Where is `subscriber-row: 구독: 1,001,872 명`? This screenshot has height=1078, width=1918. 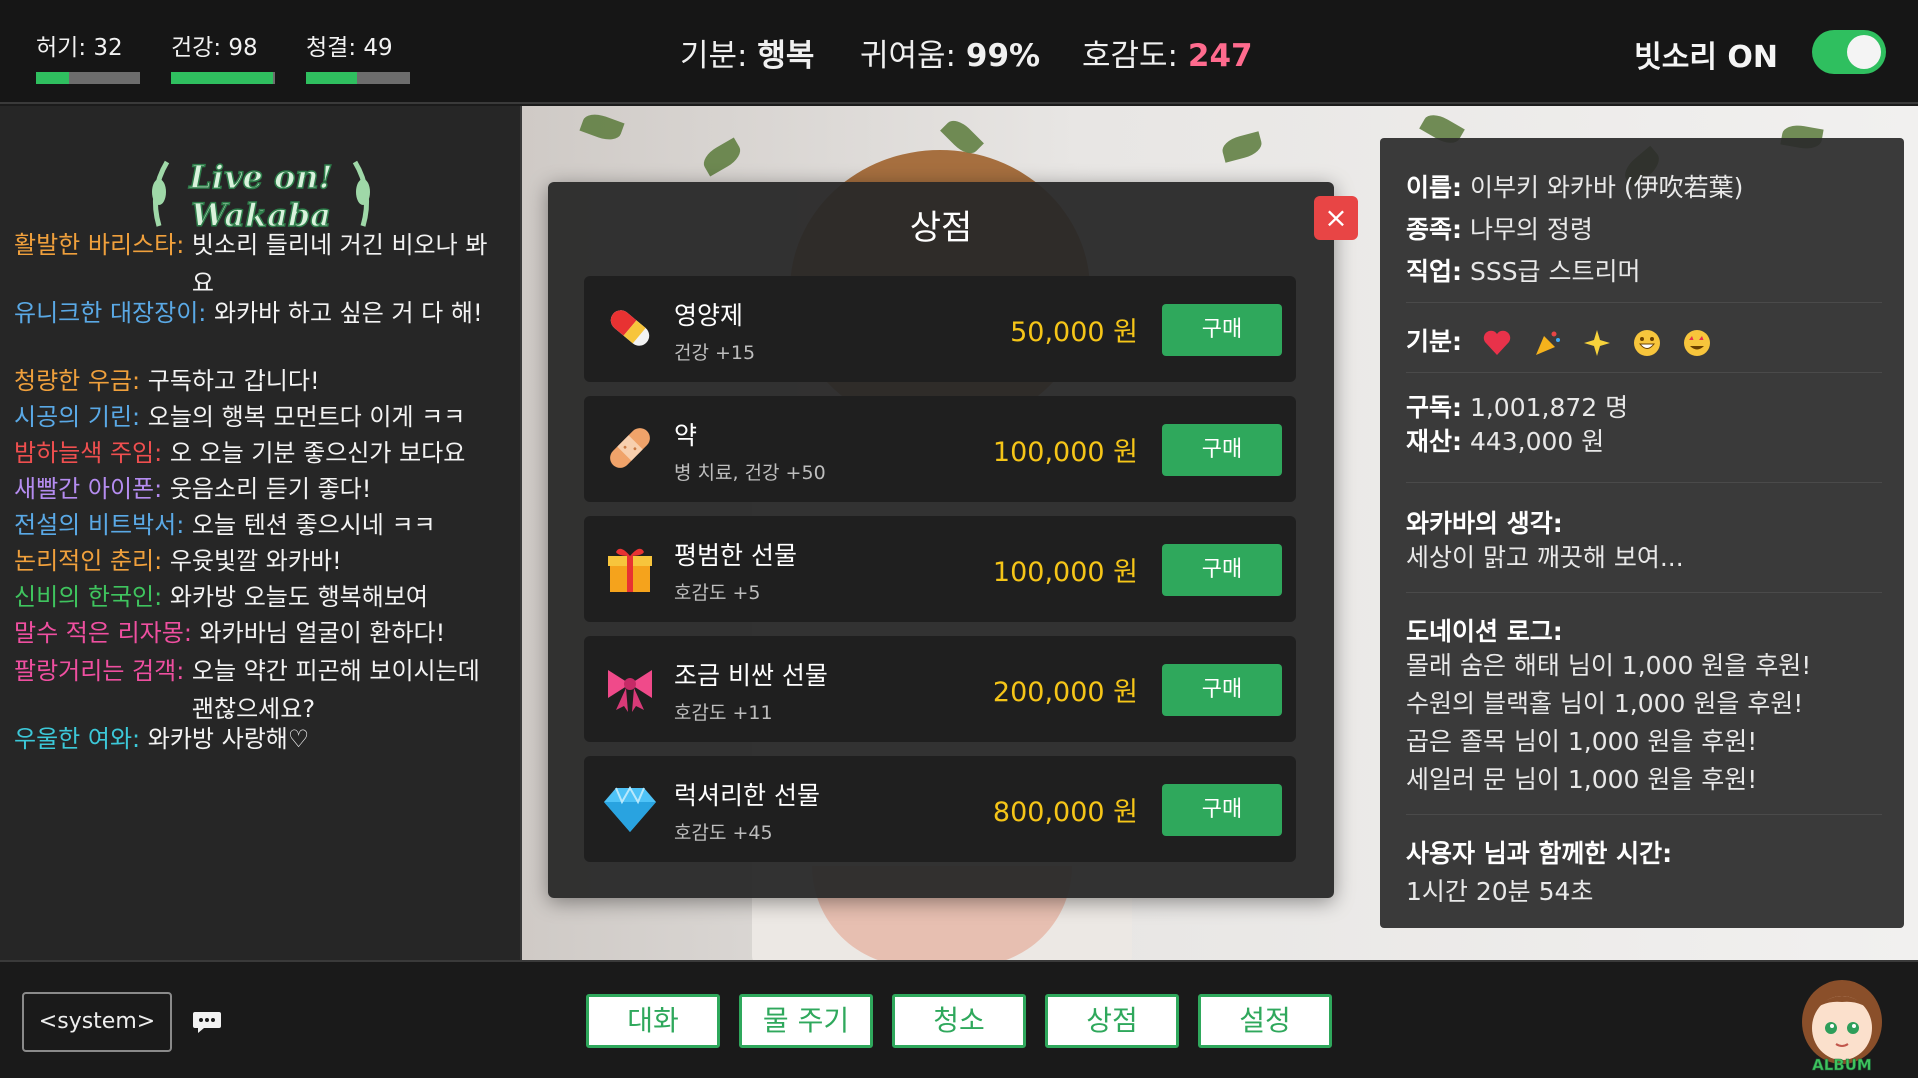
subscriber-row: 구독: 1,001,872 명 is located at coordinates (1517, 406).